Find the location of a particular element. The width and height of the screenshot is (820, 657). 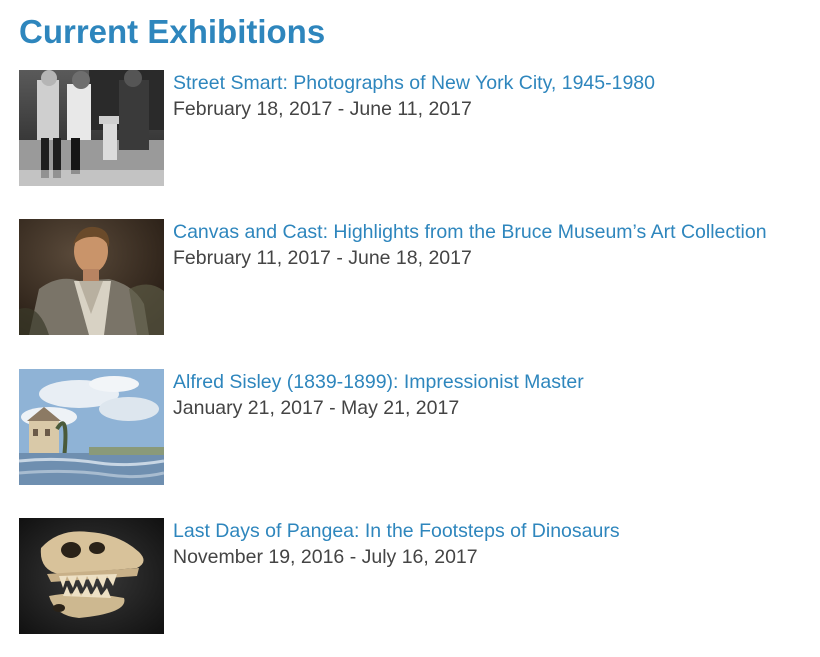

exhibition-dates: February 18, 2017 - June 11, 2017 is located at coordinates (322, 109).